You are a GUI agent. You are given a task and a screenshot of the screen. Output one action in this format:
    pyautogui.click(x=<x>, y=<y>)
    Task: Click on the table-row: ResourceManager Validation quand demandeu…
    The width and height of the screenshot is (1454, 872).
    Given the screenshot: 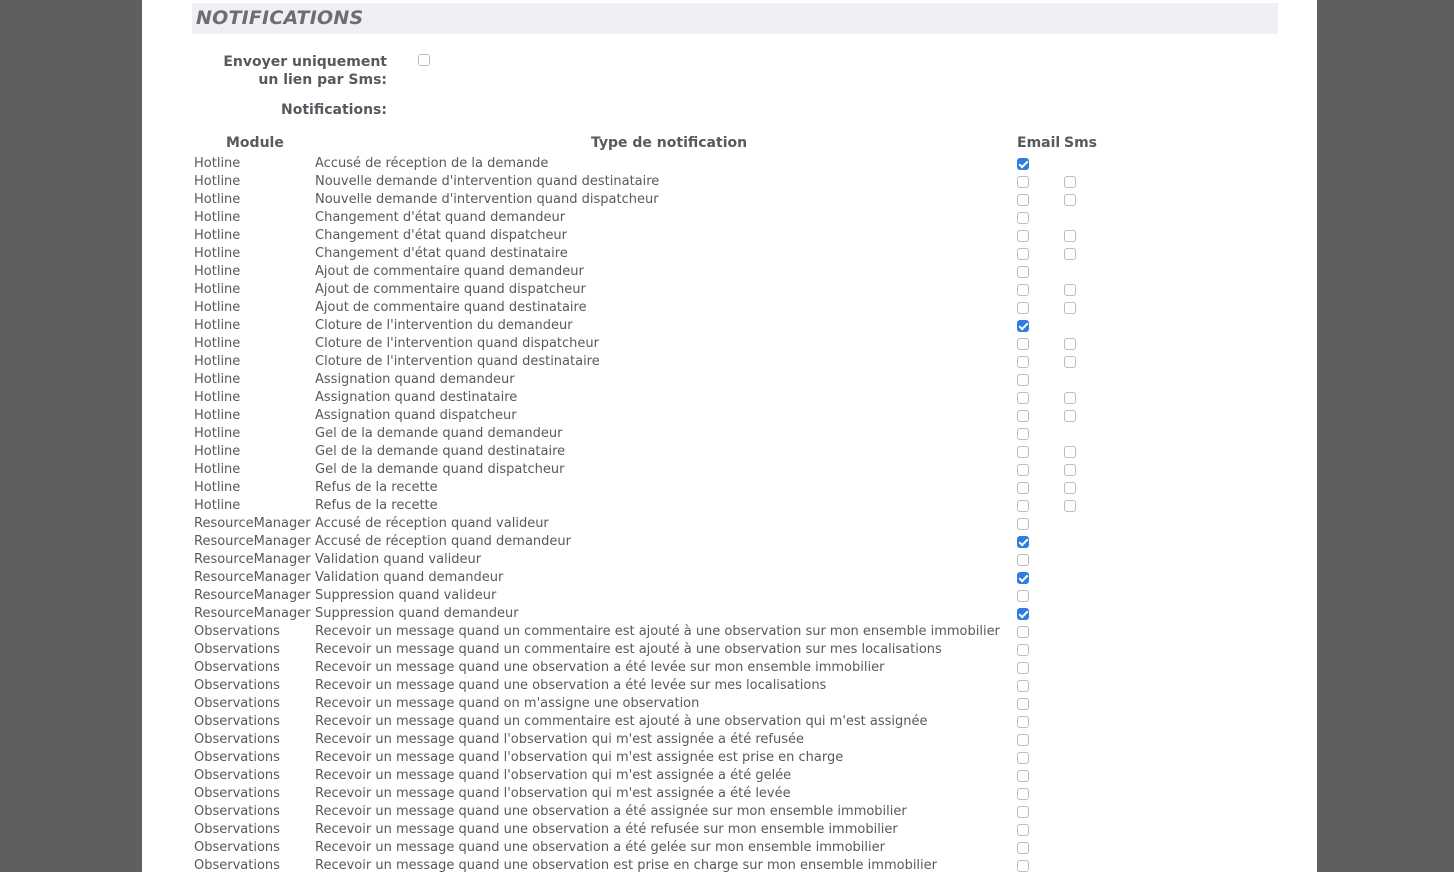 What is the action you would take?
    pyautogui.click(x=694, y=578)
    